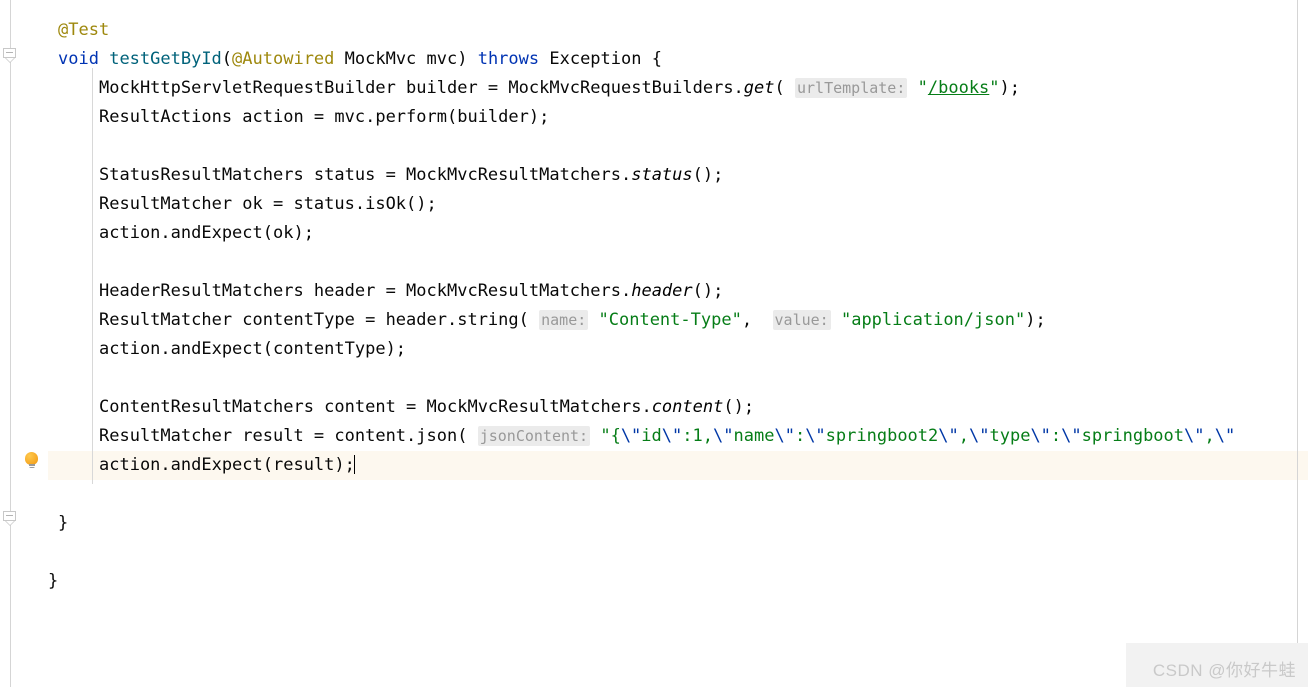  Describe the element at coordinates (10, 343) in the screenshot. I see `gutter-separator-line` at that location.